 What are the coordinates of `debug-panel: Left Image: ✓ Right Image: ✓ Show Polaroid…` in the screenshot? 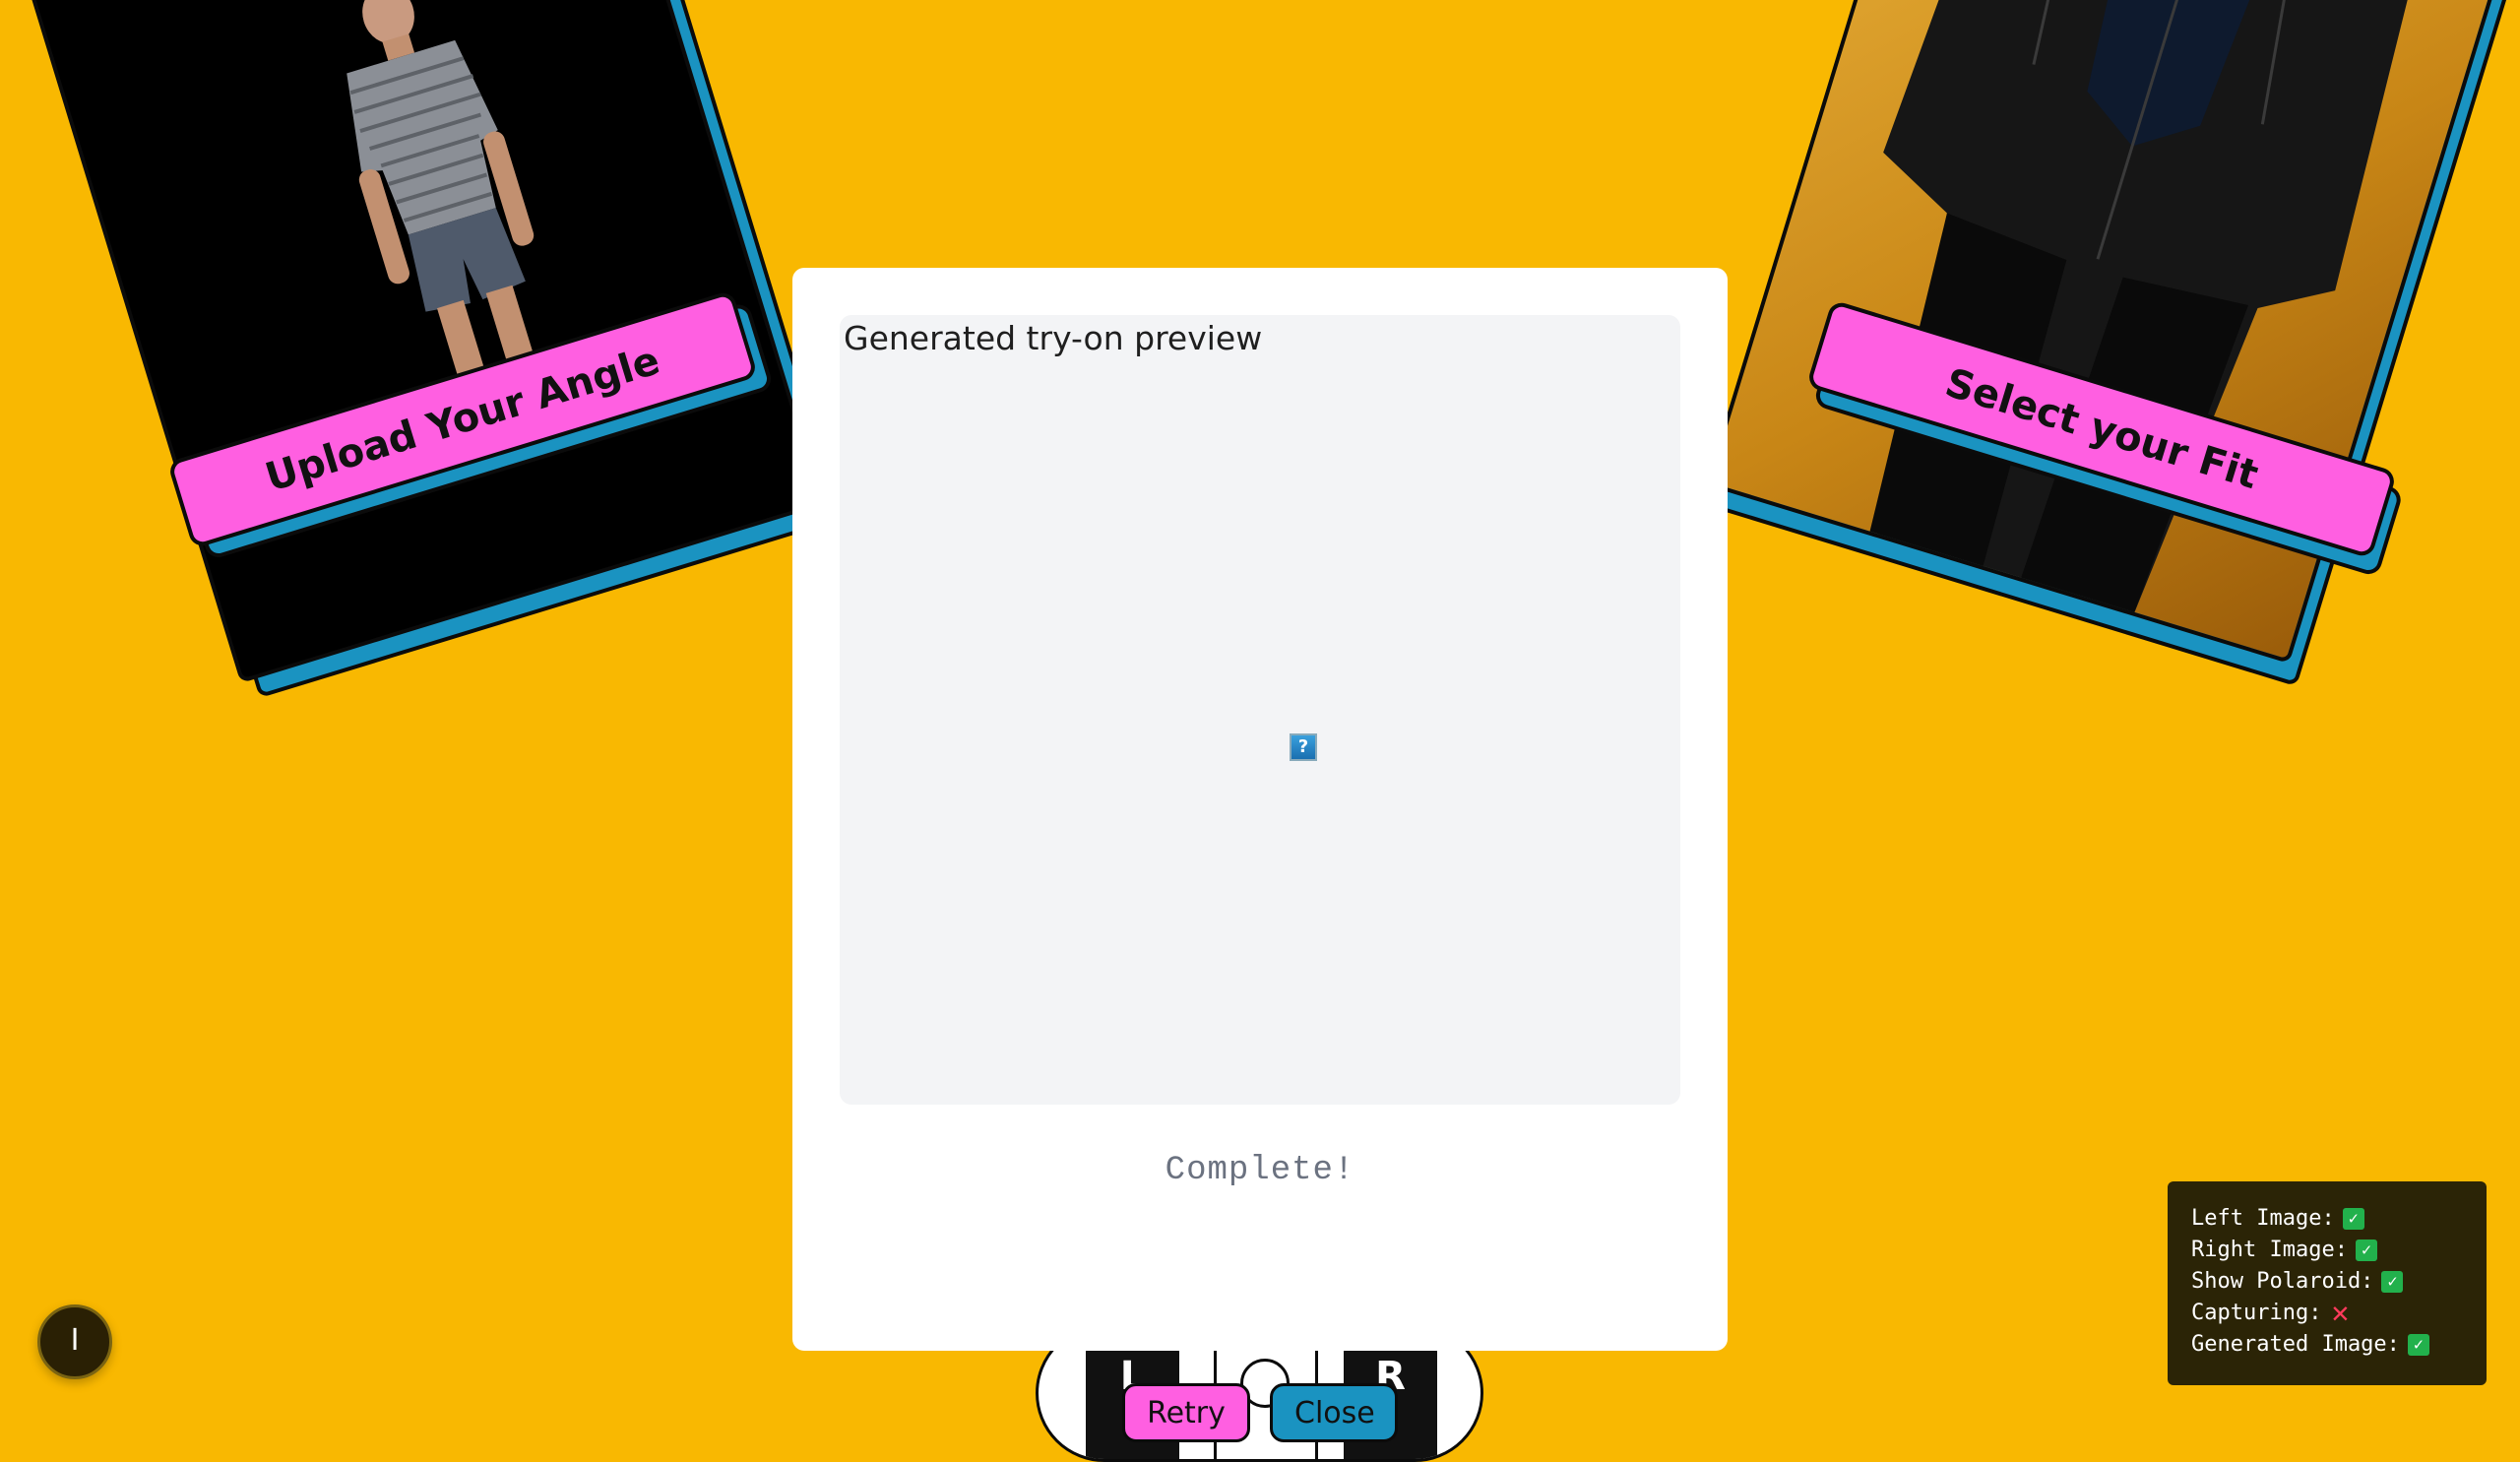 It's located at (2327, 1283).